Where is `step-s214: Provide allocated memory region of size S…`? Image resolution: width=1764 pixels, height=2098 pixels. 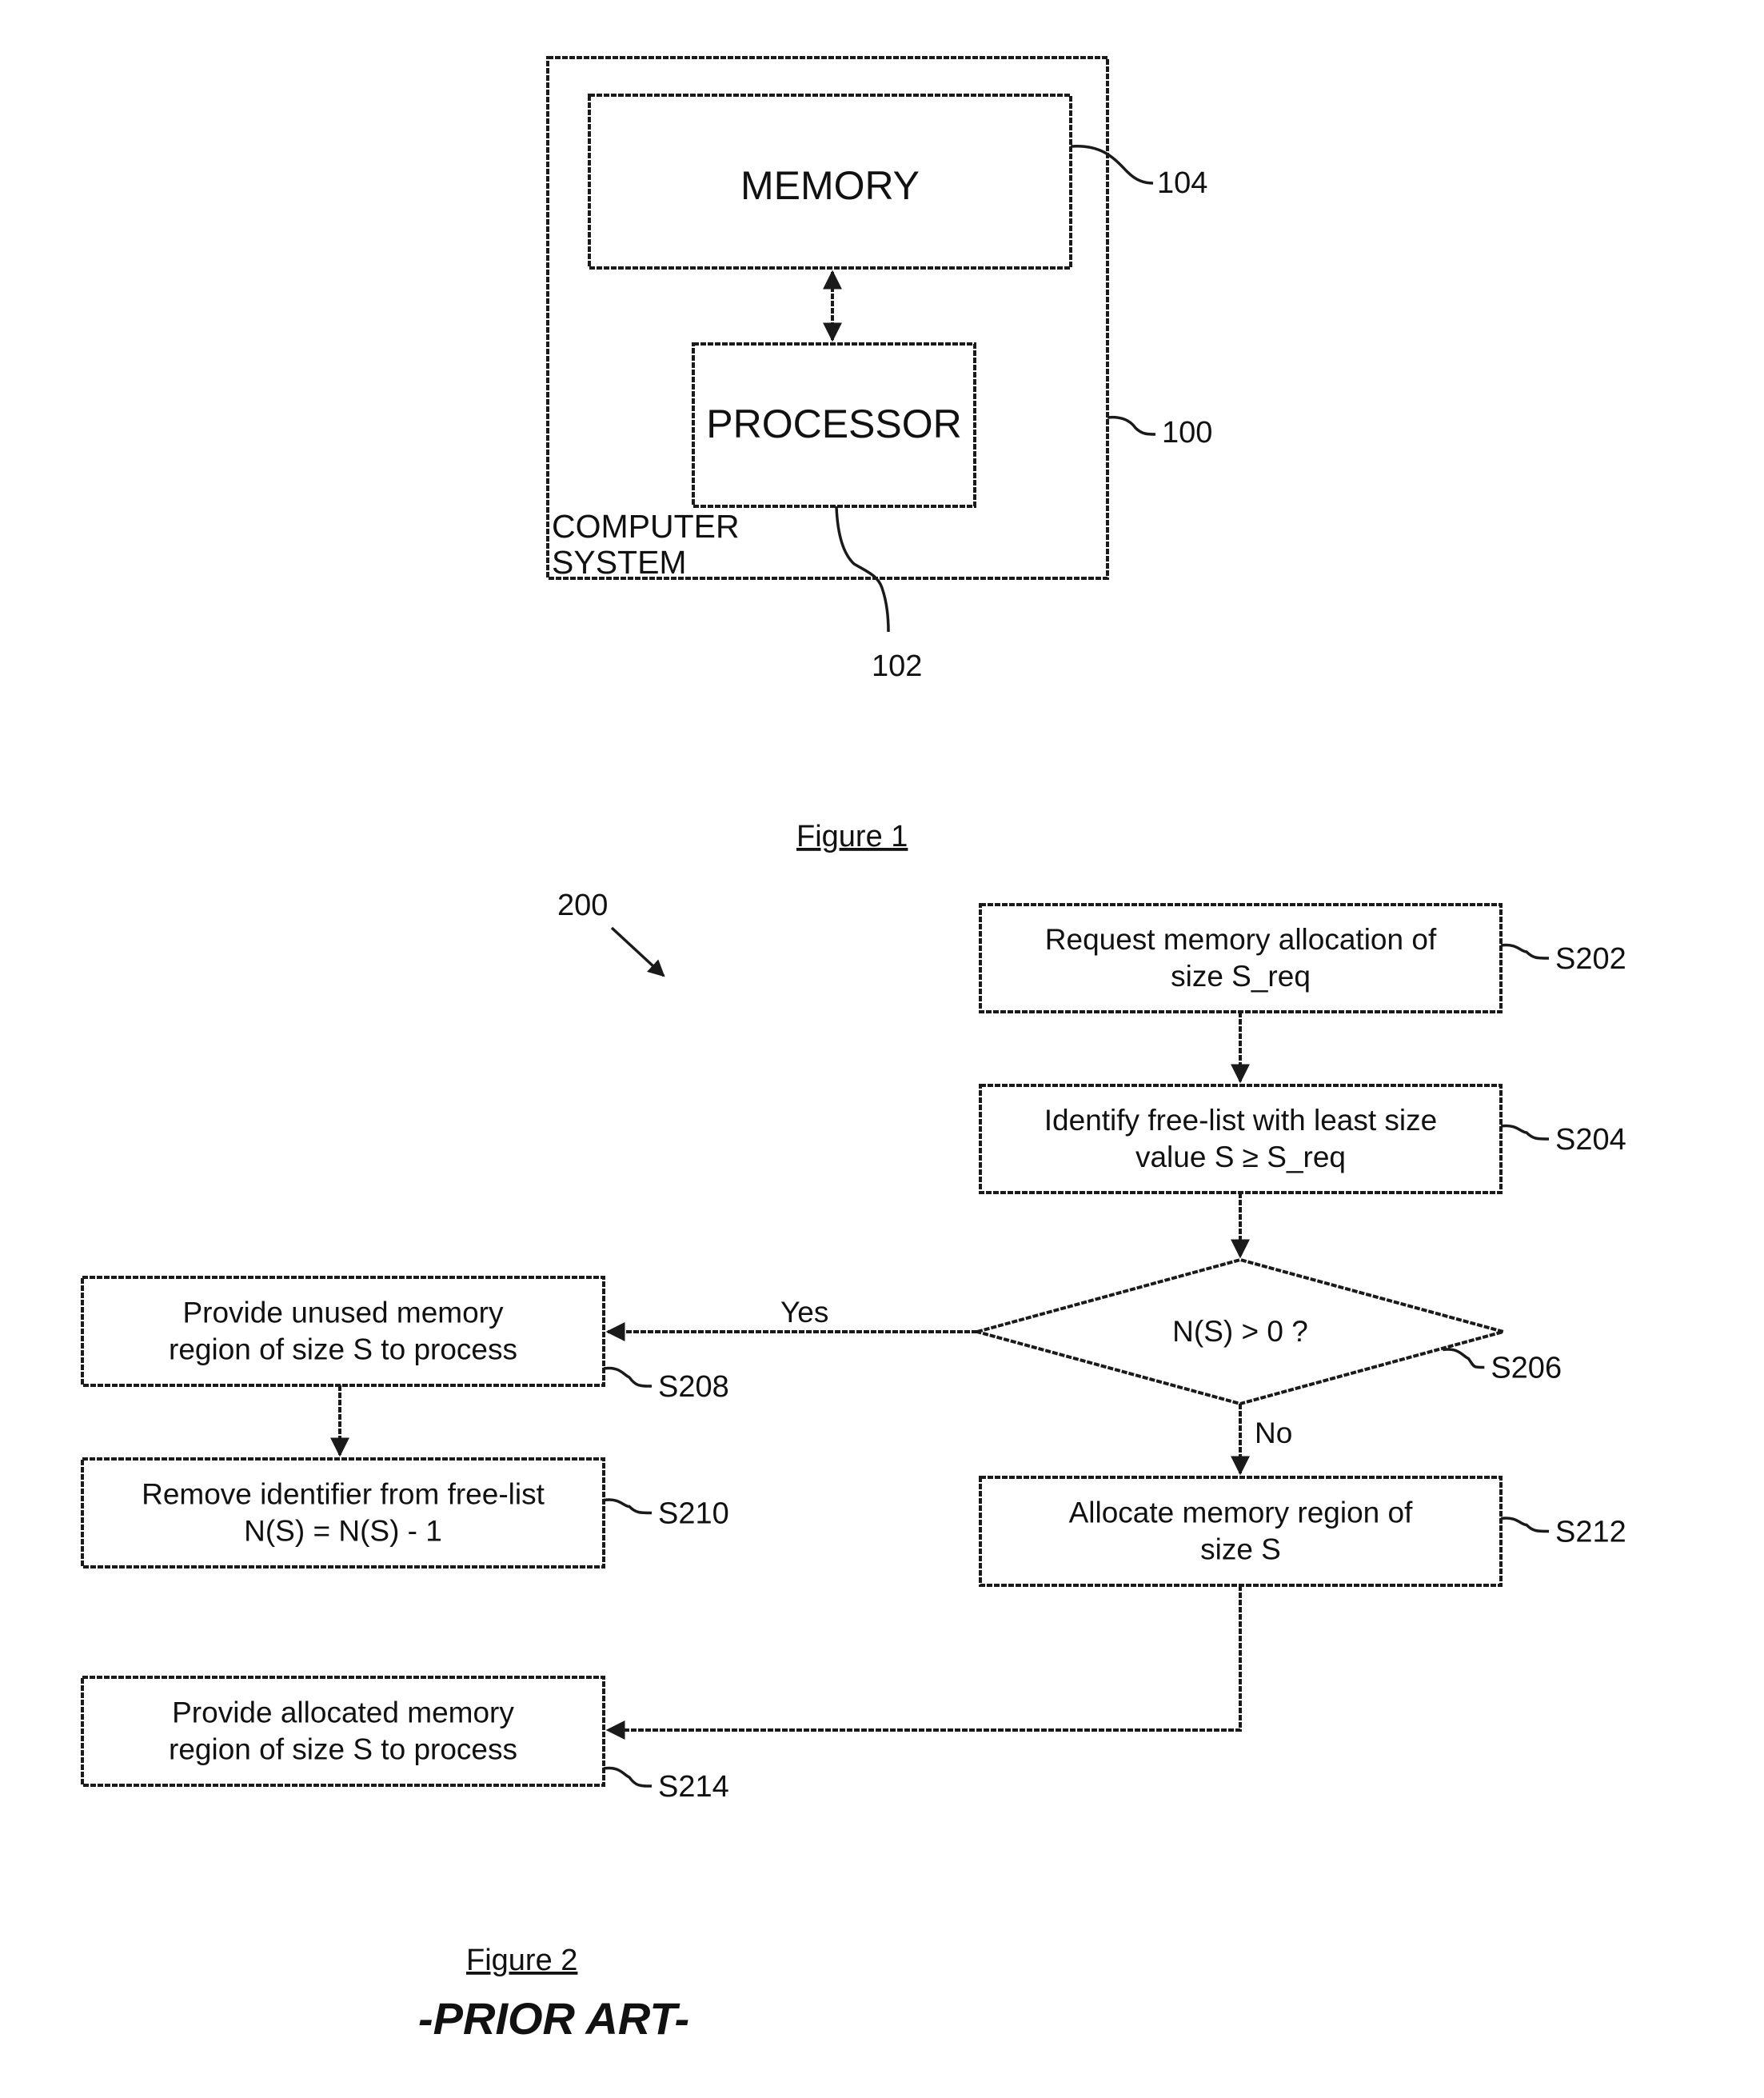 step-s214: Provide allocated memory region of size S… is located at coordinates (405, 1740).